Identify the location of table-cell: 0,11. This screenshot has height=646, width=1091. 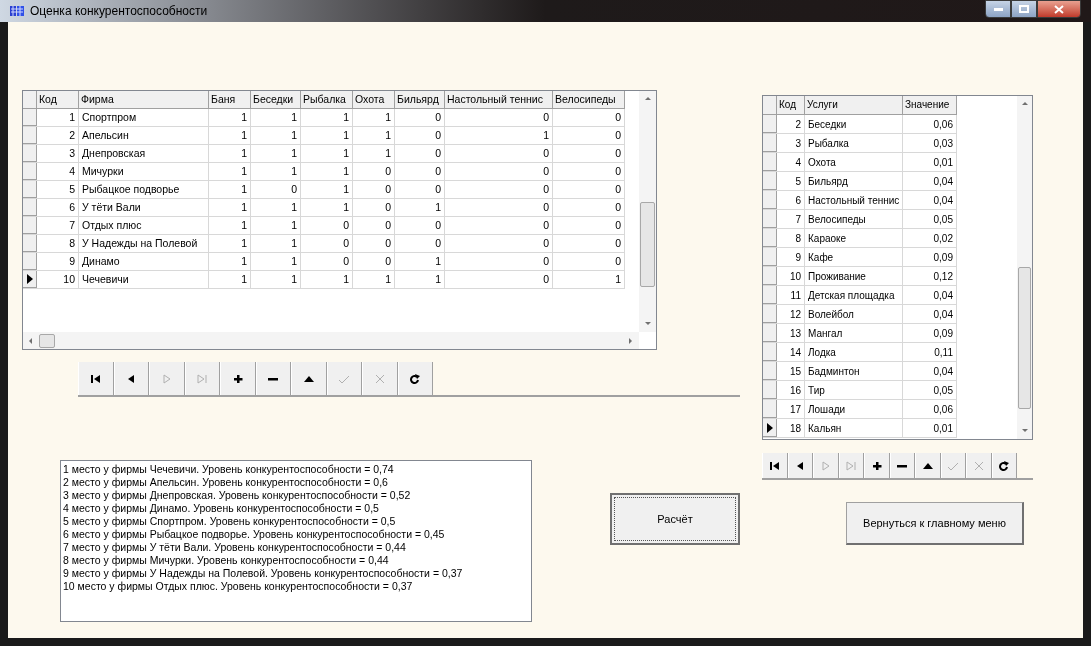
(930, 352).